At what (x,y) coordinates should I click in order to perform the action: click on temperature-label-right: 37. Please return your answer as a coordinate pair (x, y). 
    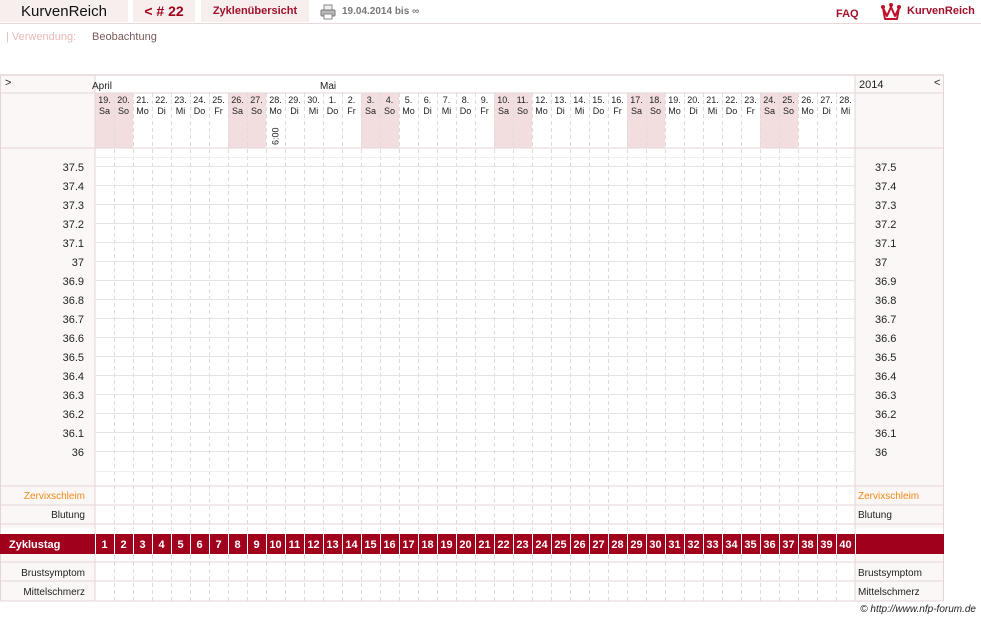
    Looking at the image, I should click on (881, 263).